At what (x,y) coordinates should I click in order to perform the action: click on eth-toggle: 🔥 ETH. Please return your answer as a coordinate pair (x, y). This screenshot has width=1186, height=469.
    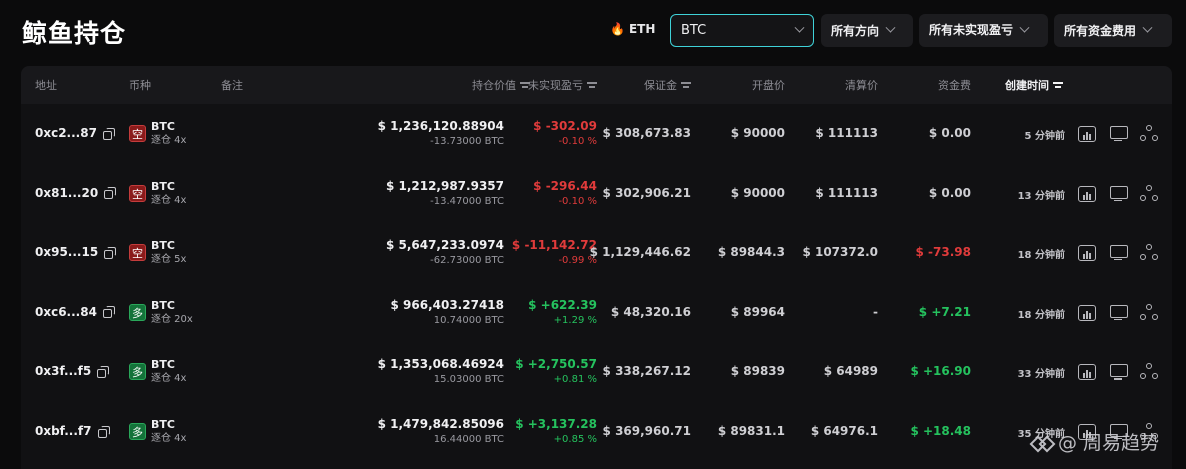
    Looking at the image, I should click on (632, 29).